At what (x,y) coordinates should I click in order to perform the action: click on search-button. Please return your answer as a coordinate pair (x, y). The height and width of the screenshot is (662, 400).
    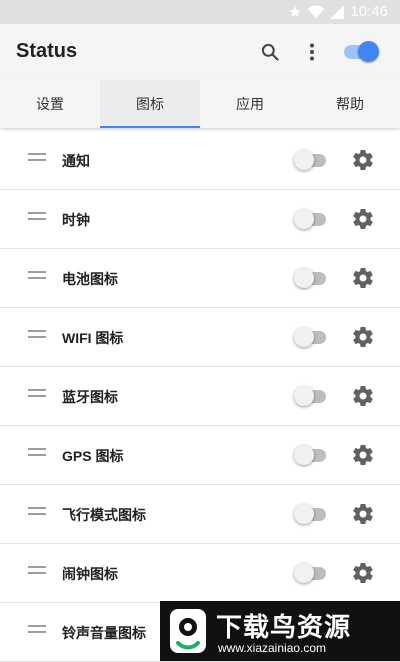
    Looking at the image, I should click on (270, 52).